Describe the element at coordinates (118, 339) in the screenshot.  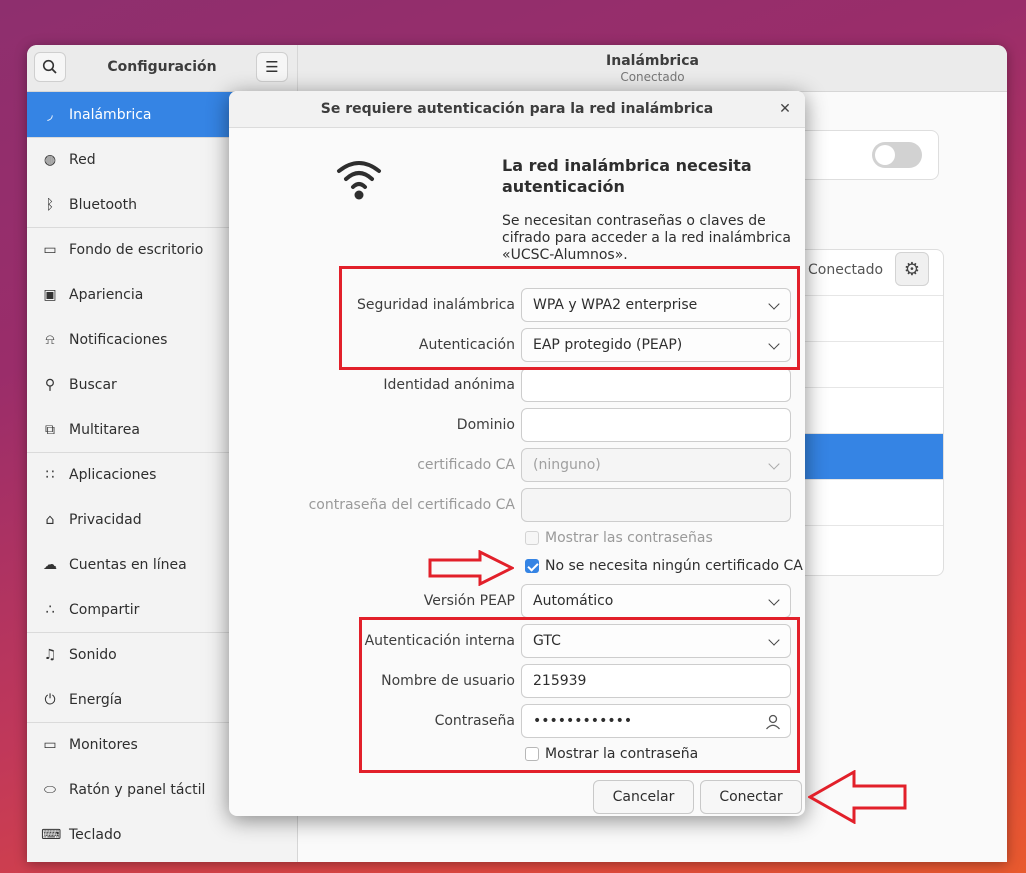
I see `sidebar-item-label: Notificaciones` at that location.